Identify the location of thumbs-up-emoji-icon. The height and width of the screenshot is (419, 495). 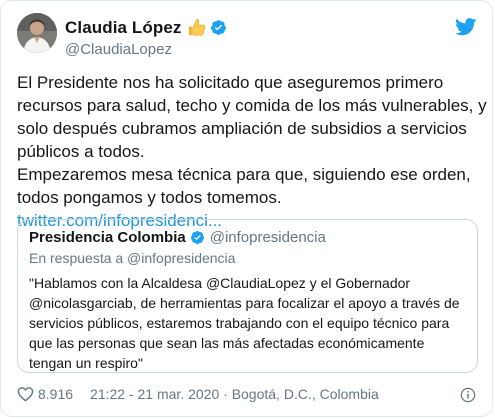
(196, 27).